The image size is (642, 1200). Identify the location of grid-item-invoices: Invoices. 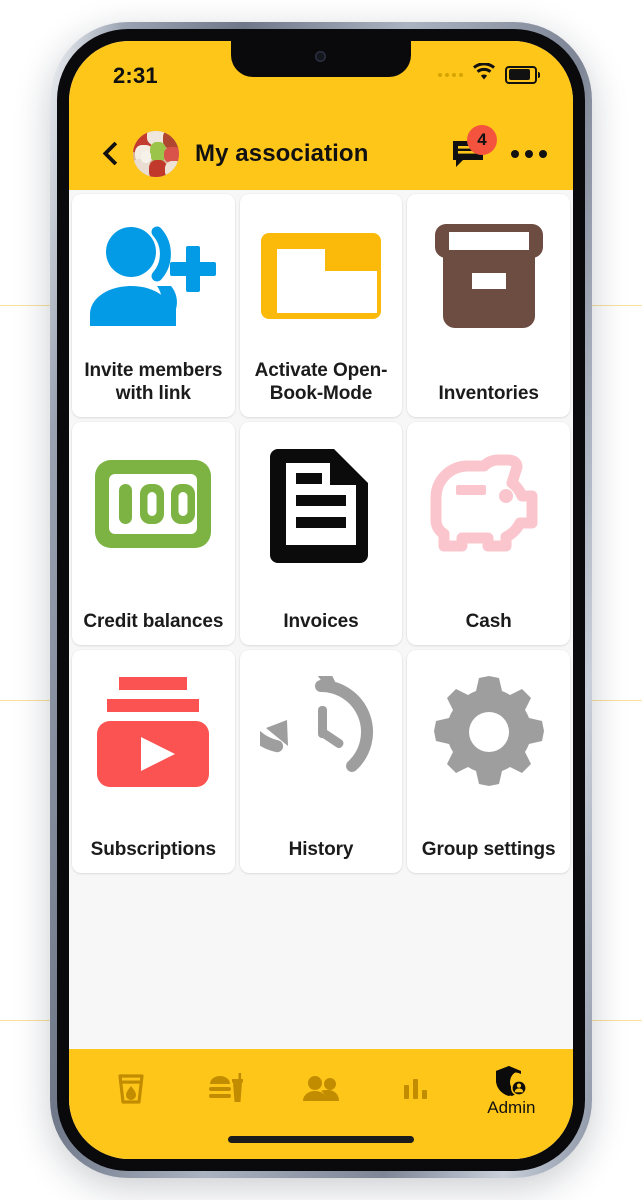
(321, 533).